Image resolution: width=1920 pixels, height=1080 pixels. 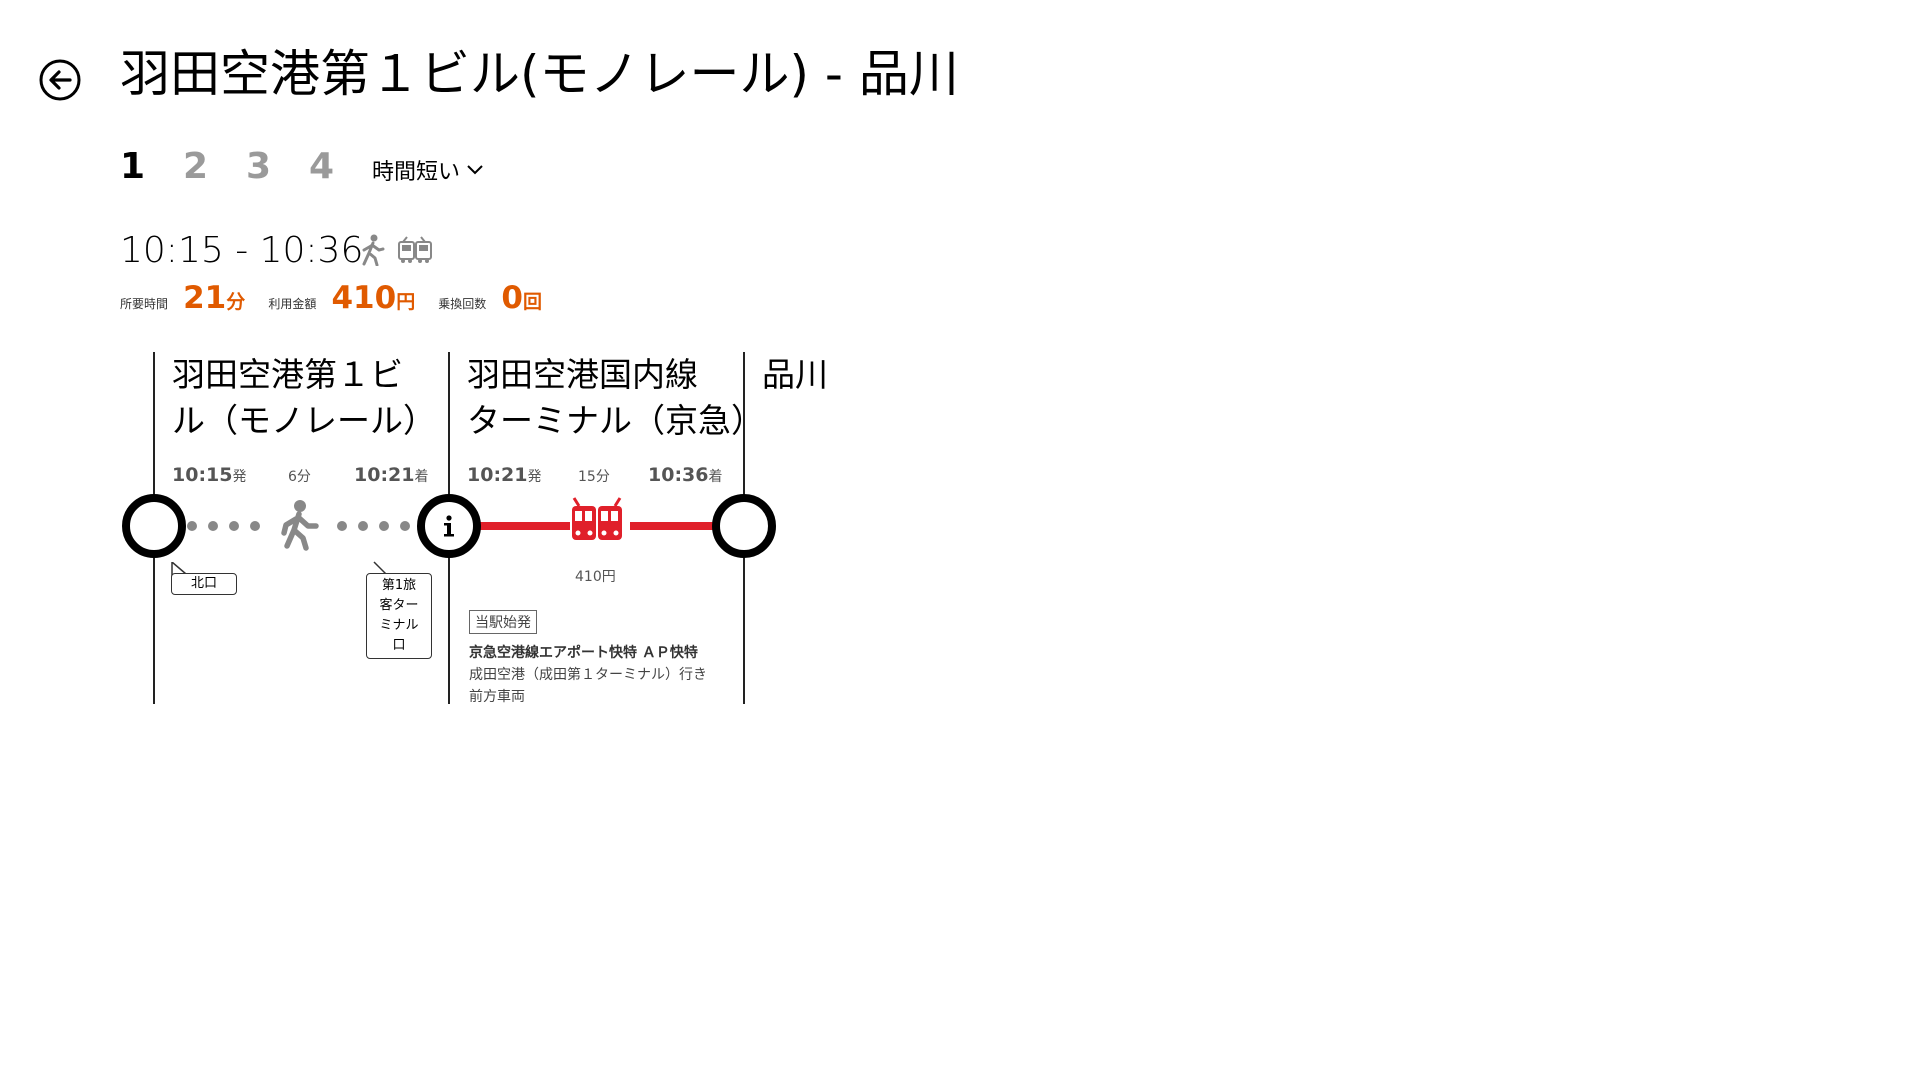 I want to click on route-diagram, so click(x=449, y=526).